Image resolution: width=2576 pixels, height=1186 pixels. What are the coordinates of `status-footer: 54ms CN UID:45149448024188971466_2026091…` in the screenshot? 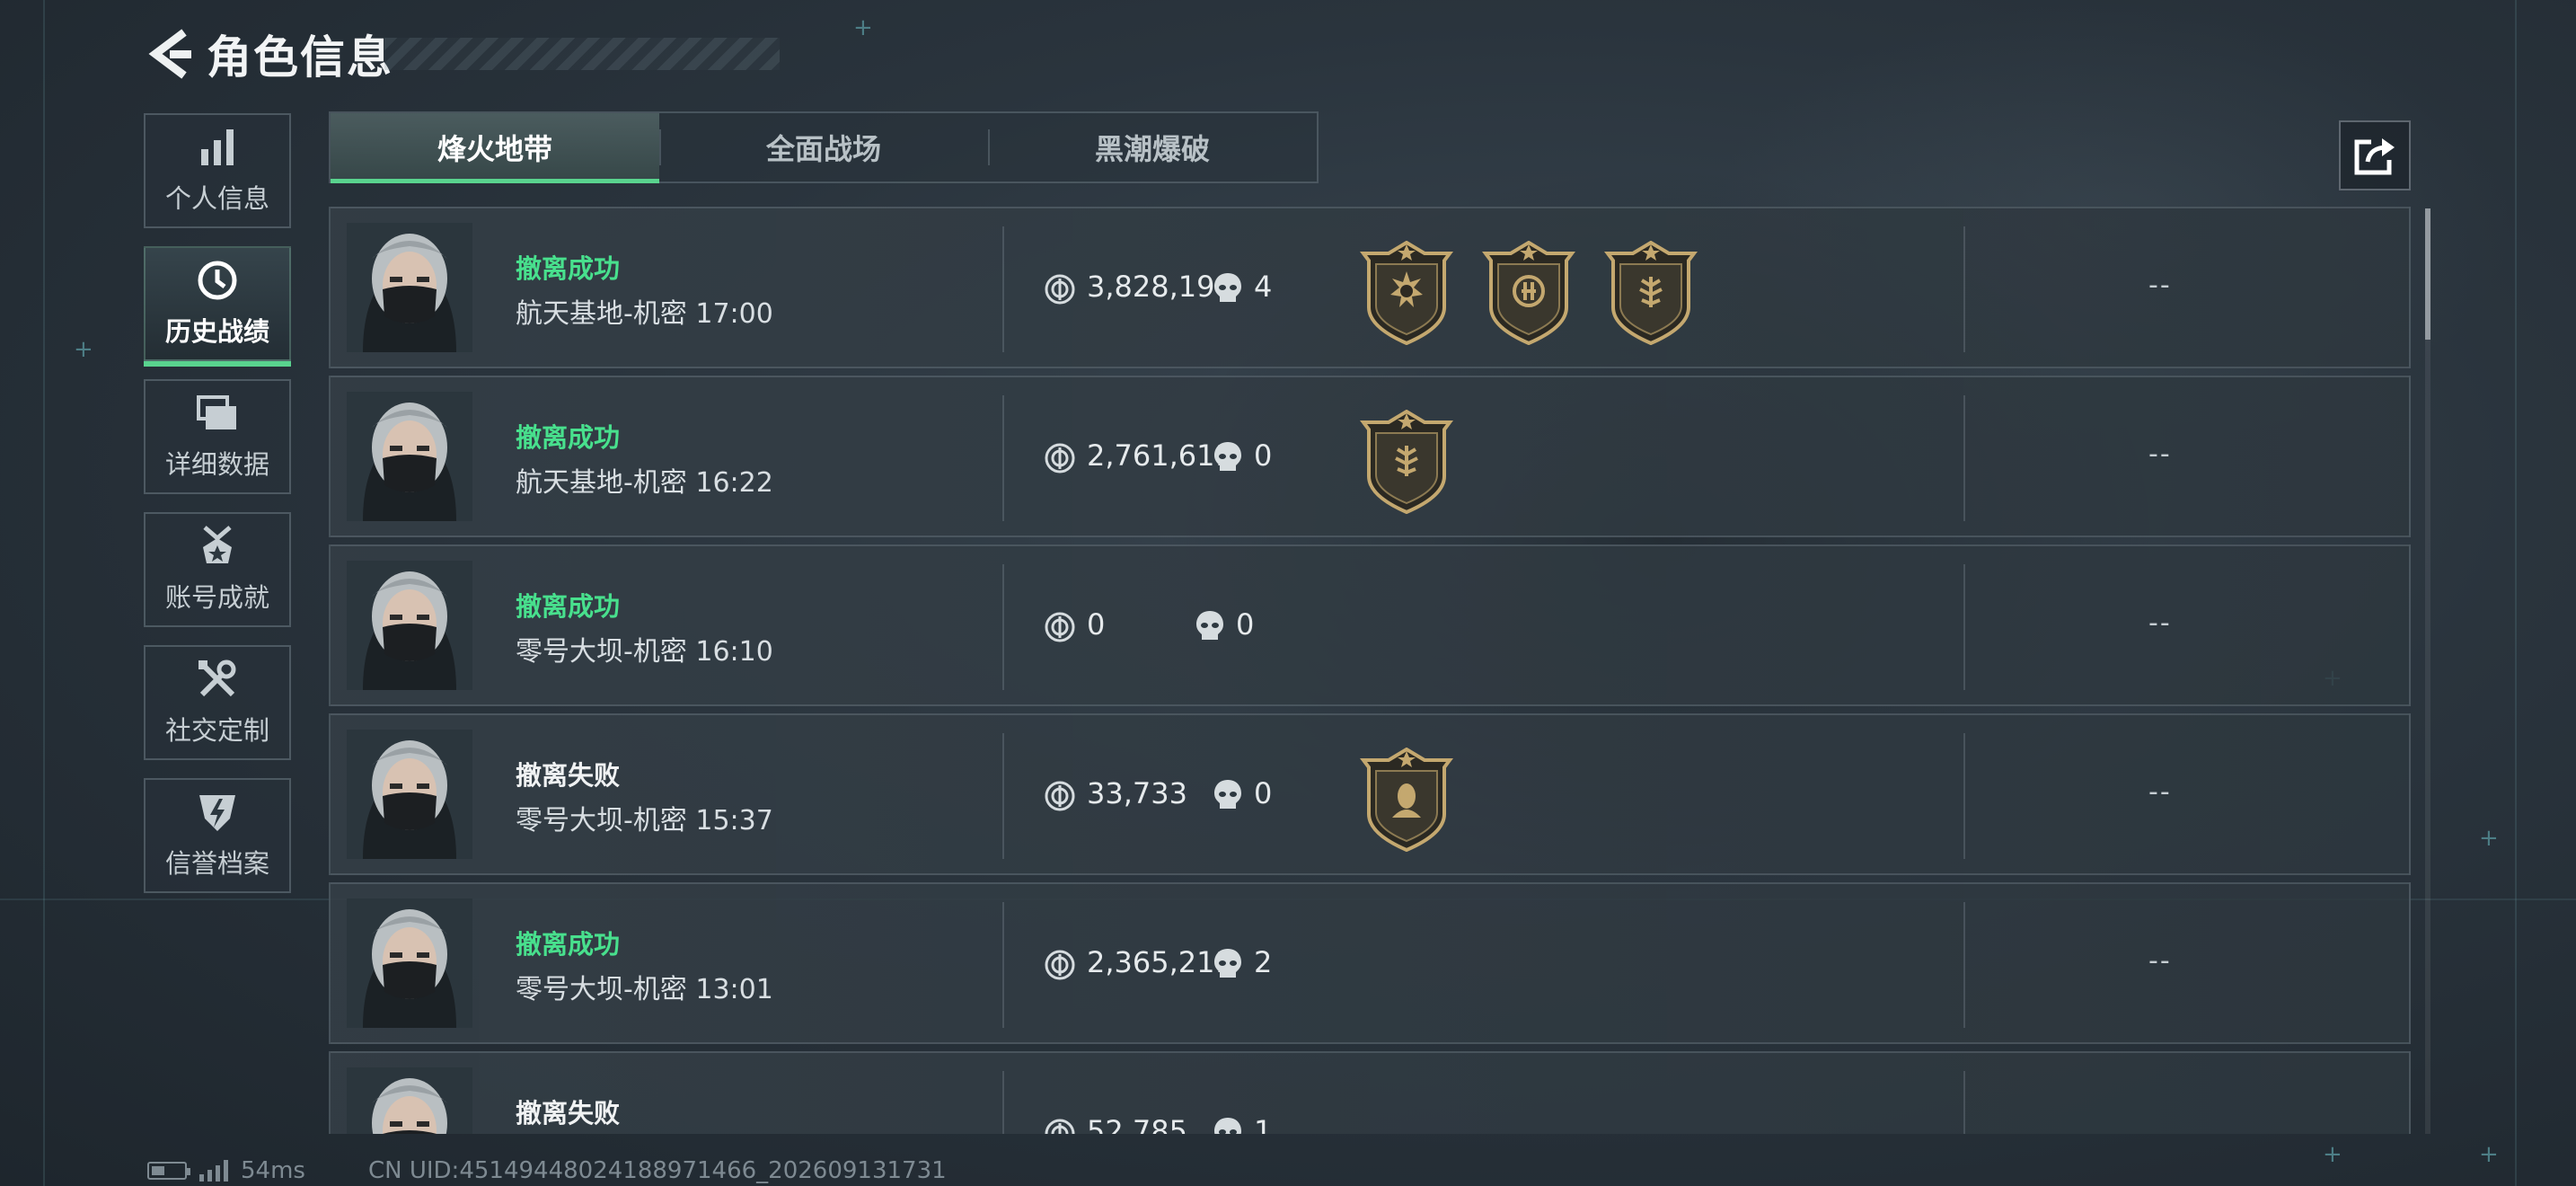 It's located at (547, 1170).